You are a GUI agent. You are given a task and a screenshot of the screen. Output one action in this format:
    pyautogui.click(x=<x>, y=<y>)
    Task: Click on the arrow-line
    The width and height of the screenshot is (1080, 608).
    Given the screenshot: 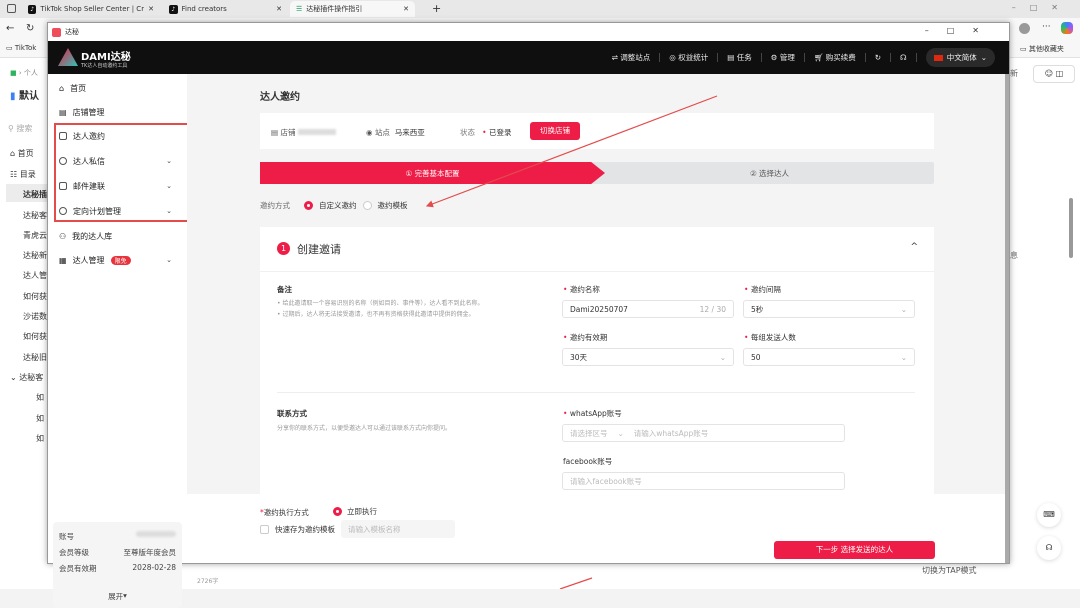 What is the action you would take?
    pyautogui.click(x=571, y=151)
    